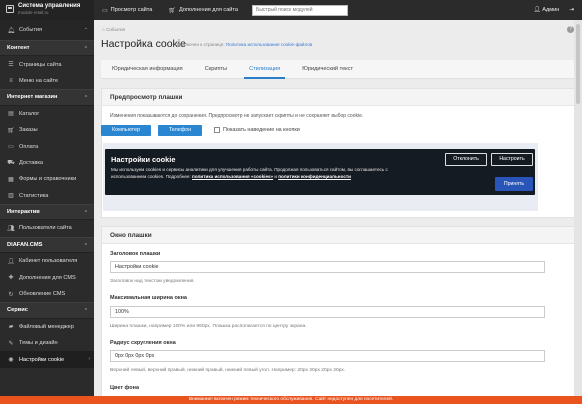 The width and height of the screenshot is (582, 404). What do you see at coordinates (217, 130) in the screenshot?
I see `hover-checkbox` at bounding box center [217, 130].